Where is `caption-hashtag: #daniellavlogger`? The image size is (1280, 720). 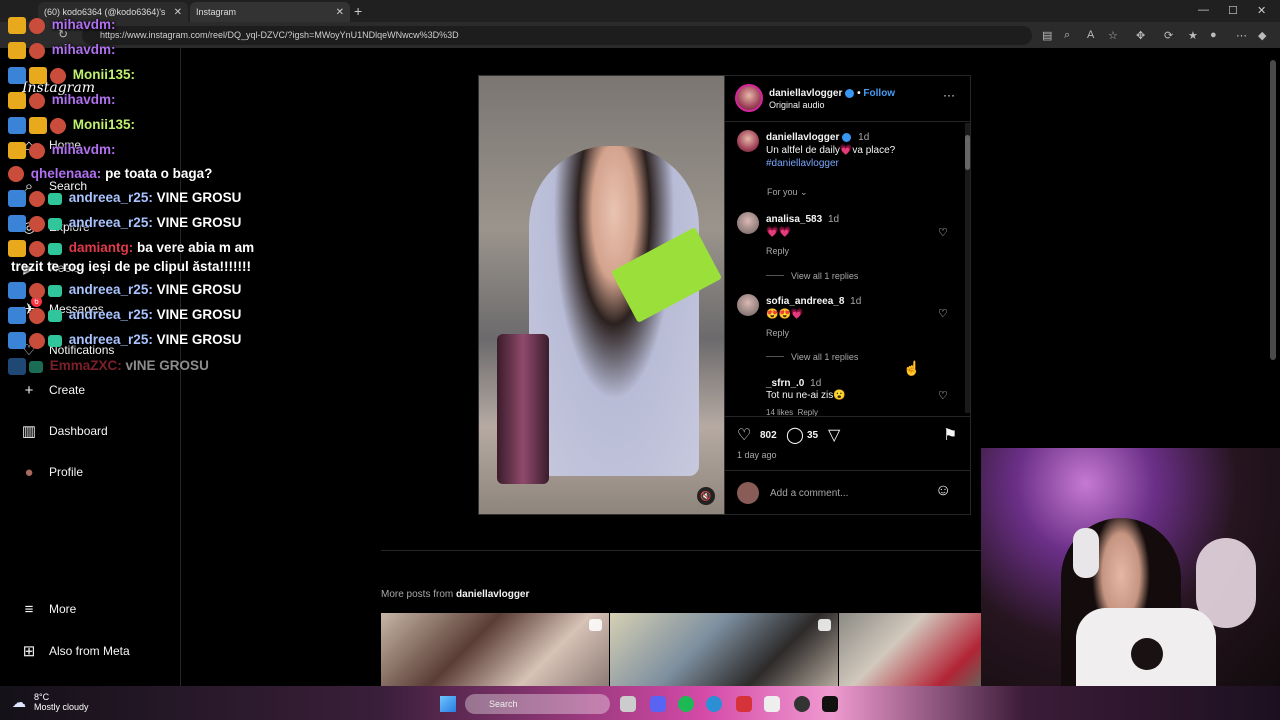
caption-hashtag: #daniellavlogger is located at coordinates (802, 163).